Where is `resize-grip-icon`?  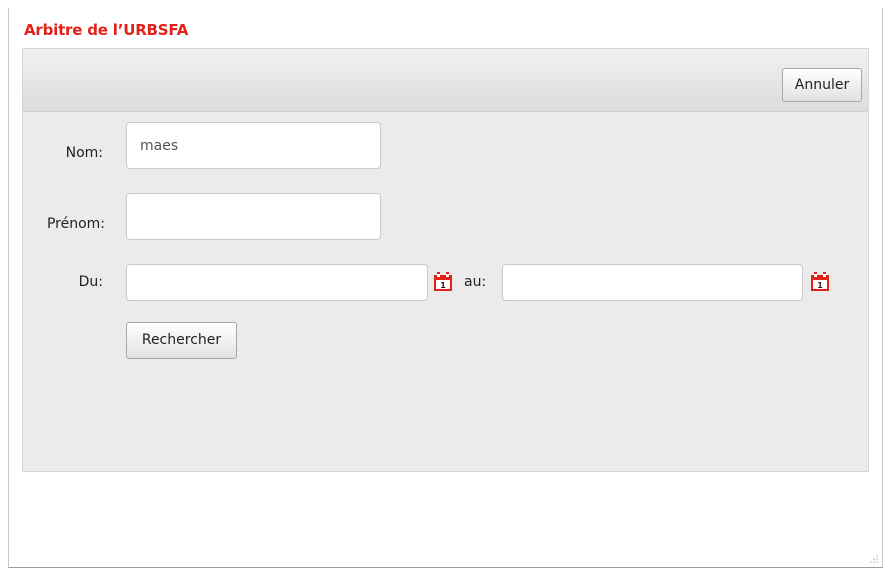
resize-grip-icon is located at coordinates (873, 558).